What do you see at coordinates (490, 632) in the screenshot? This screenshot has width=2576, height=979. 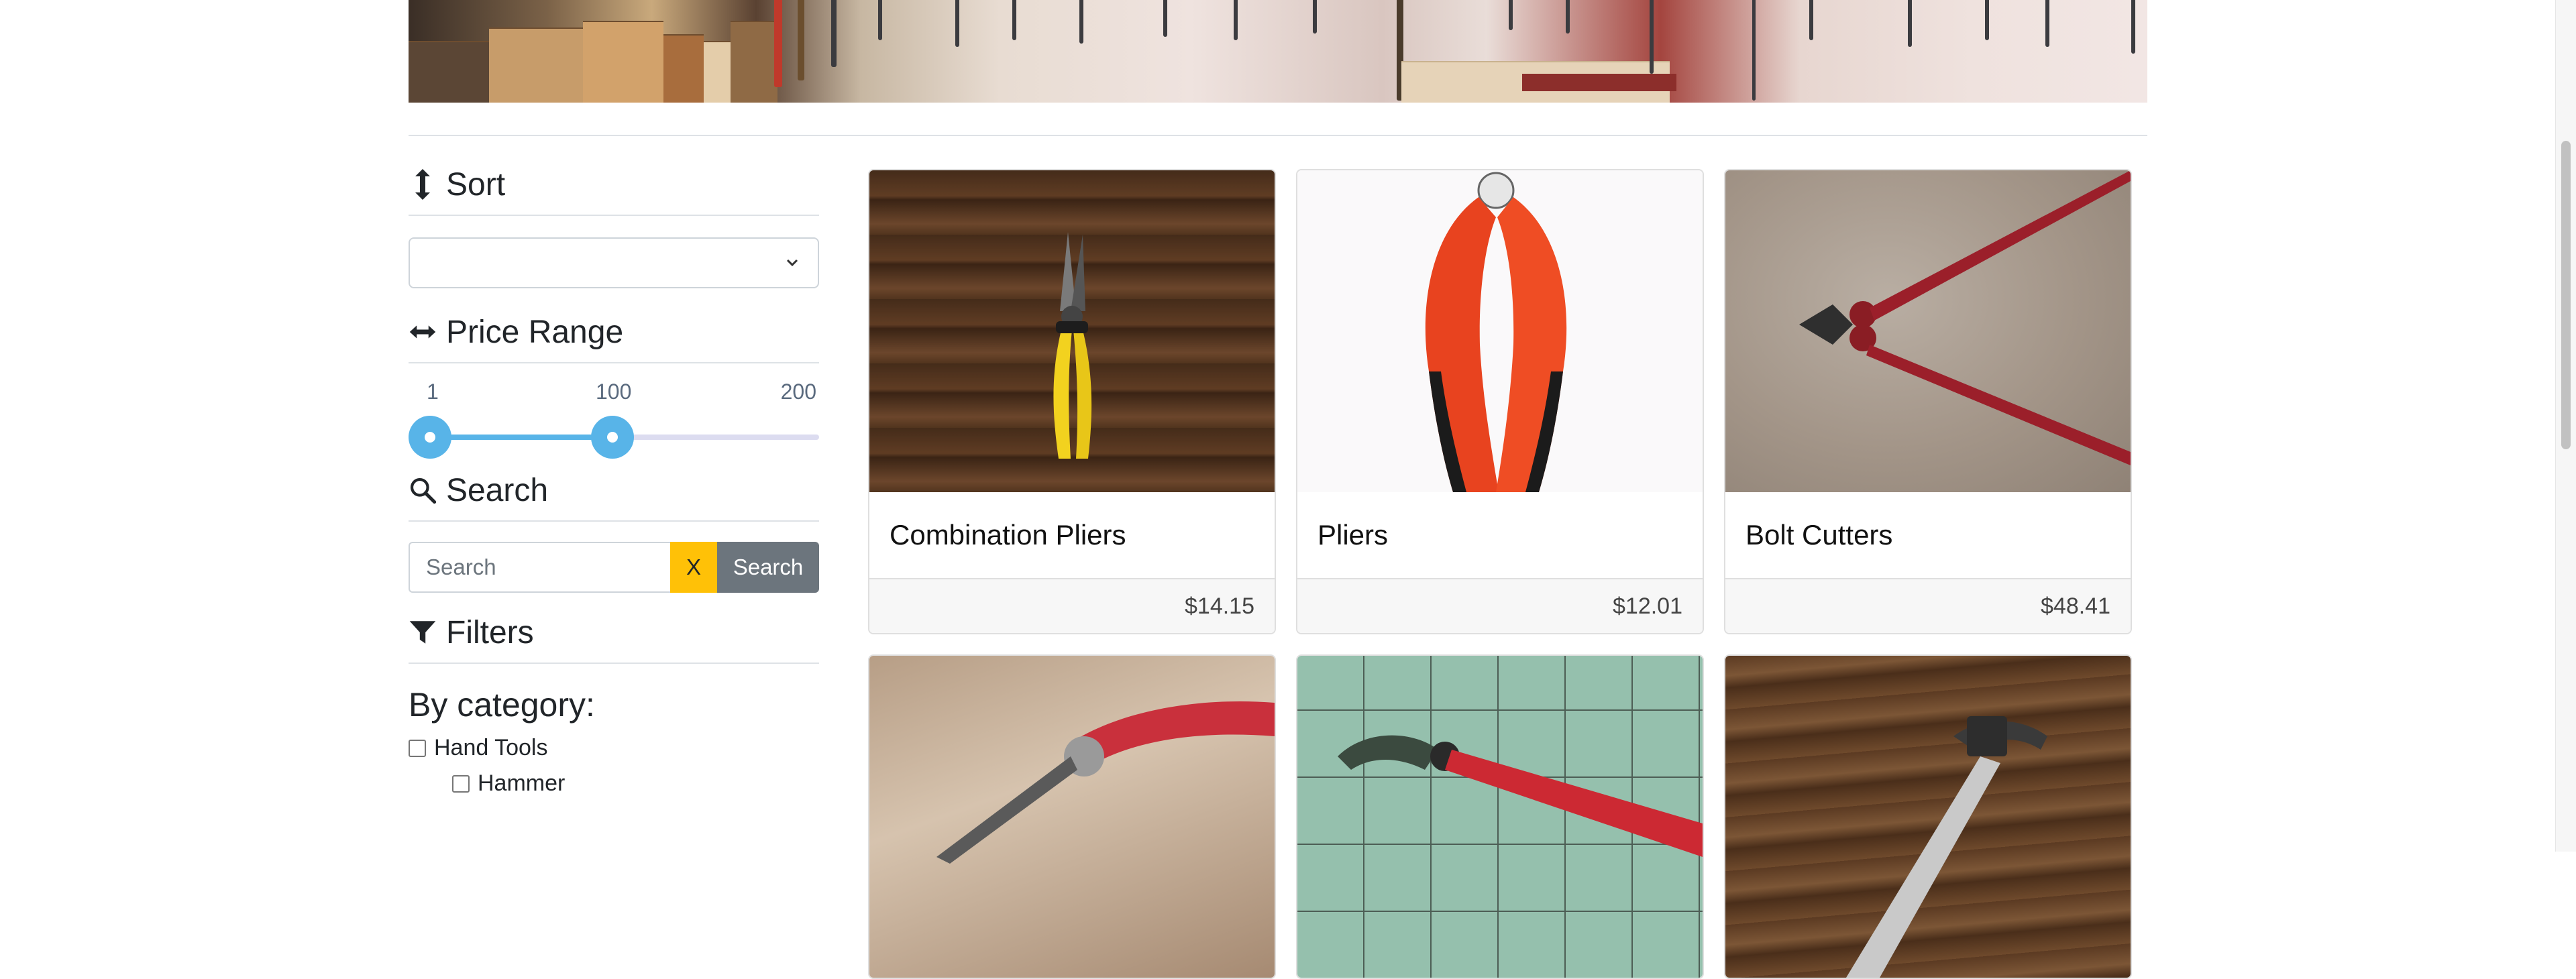 I see `filters-title: Filters` at bounding box center [490, 632].